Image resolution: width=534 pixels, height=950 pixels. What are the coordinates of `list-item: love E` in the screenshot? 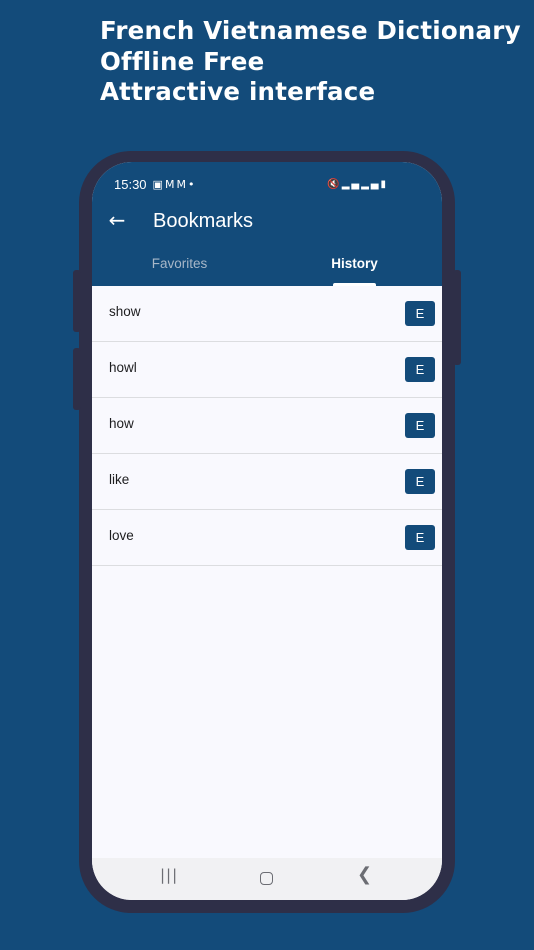 It's located at (267, 538).